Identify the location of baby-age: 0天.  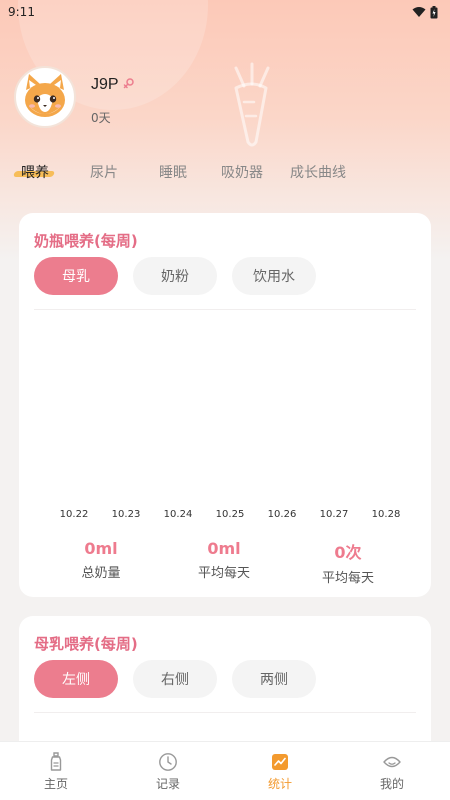
(101, 118).